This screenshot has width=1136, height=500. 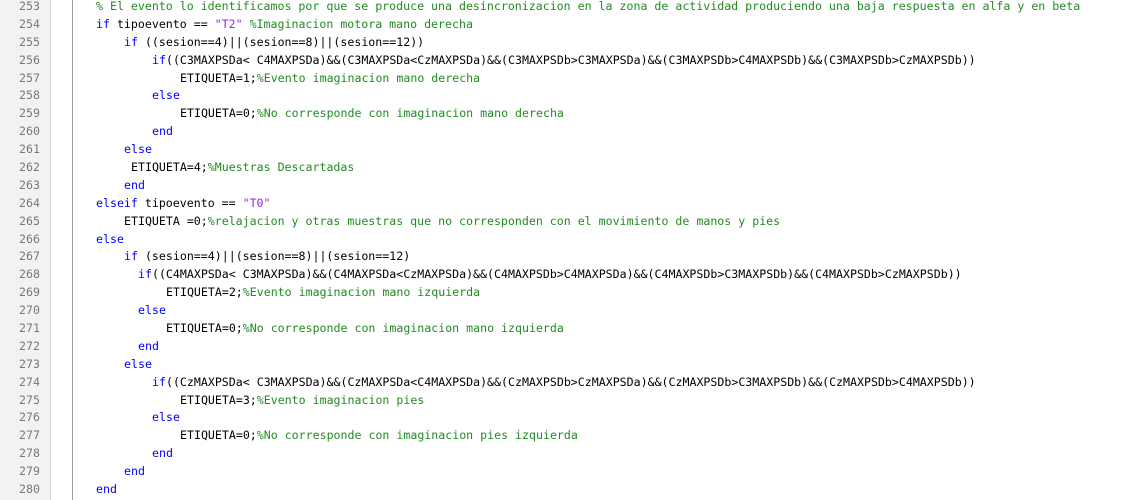 What do you see at coordinates (29, 184) in the screenshot?
I see `line-number: 263` at bounding box center [29, 184].